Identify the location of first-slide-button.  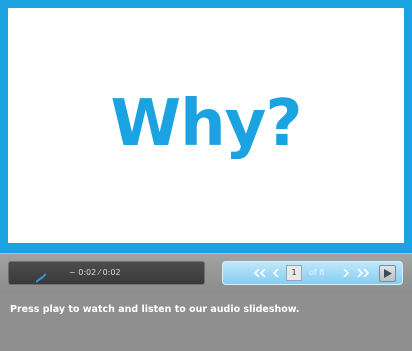
(260, 273).